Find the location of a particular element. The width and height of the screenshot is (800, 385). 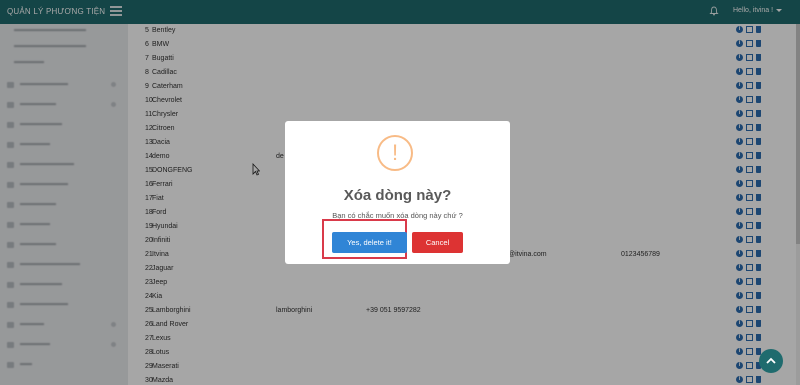

scroll-to-top-button is located at coordinates (771, 361).